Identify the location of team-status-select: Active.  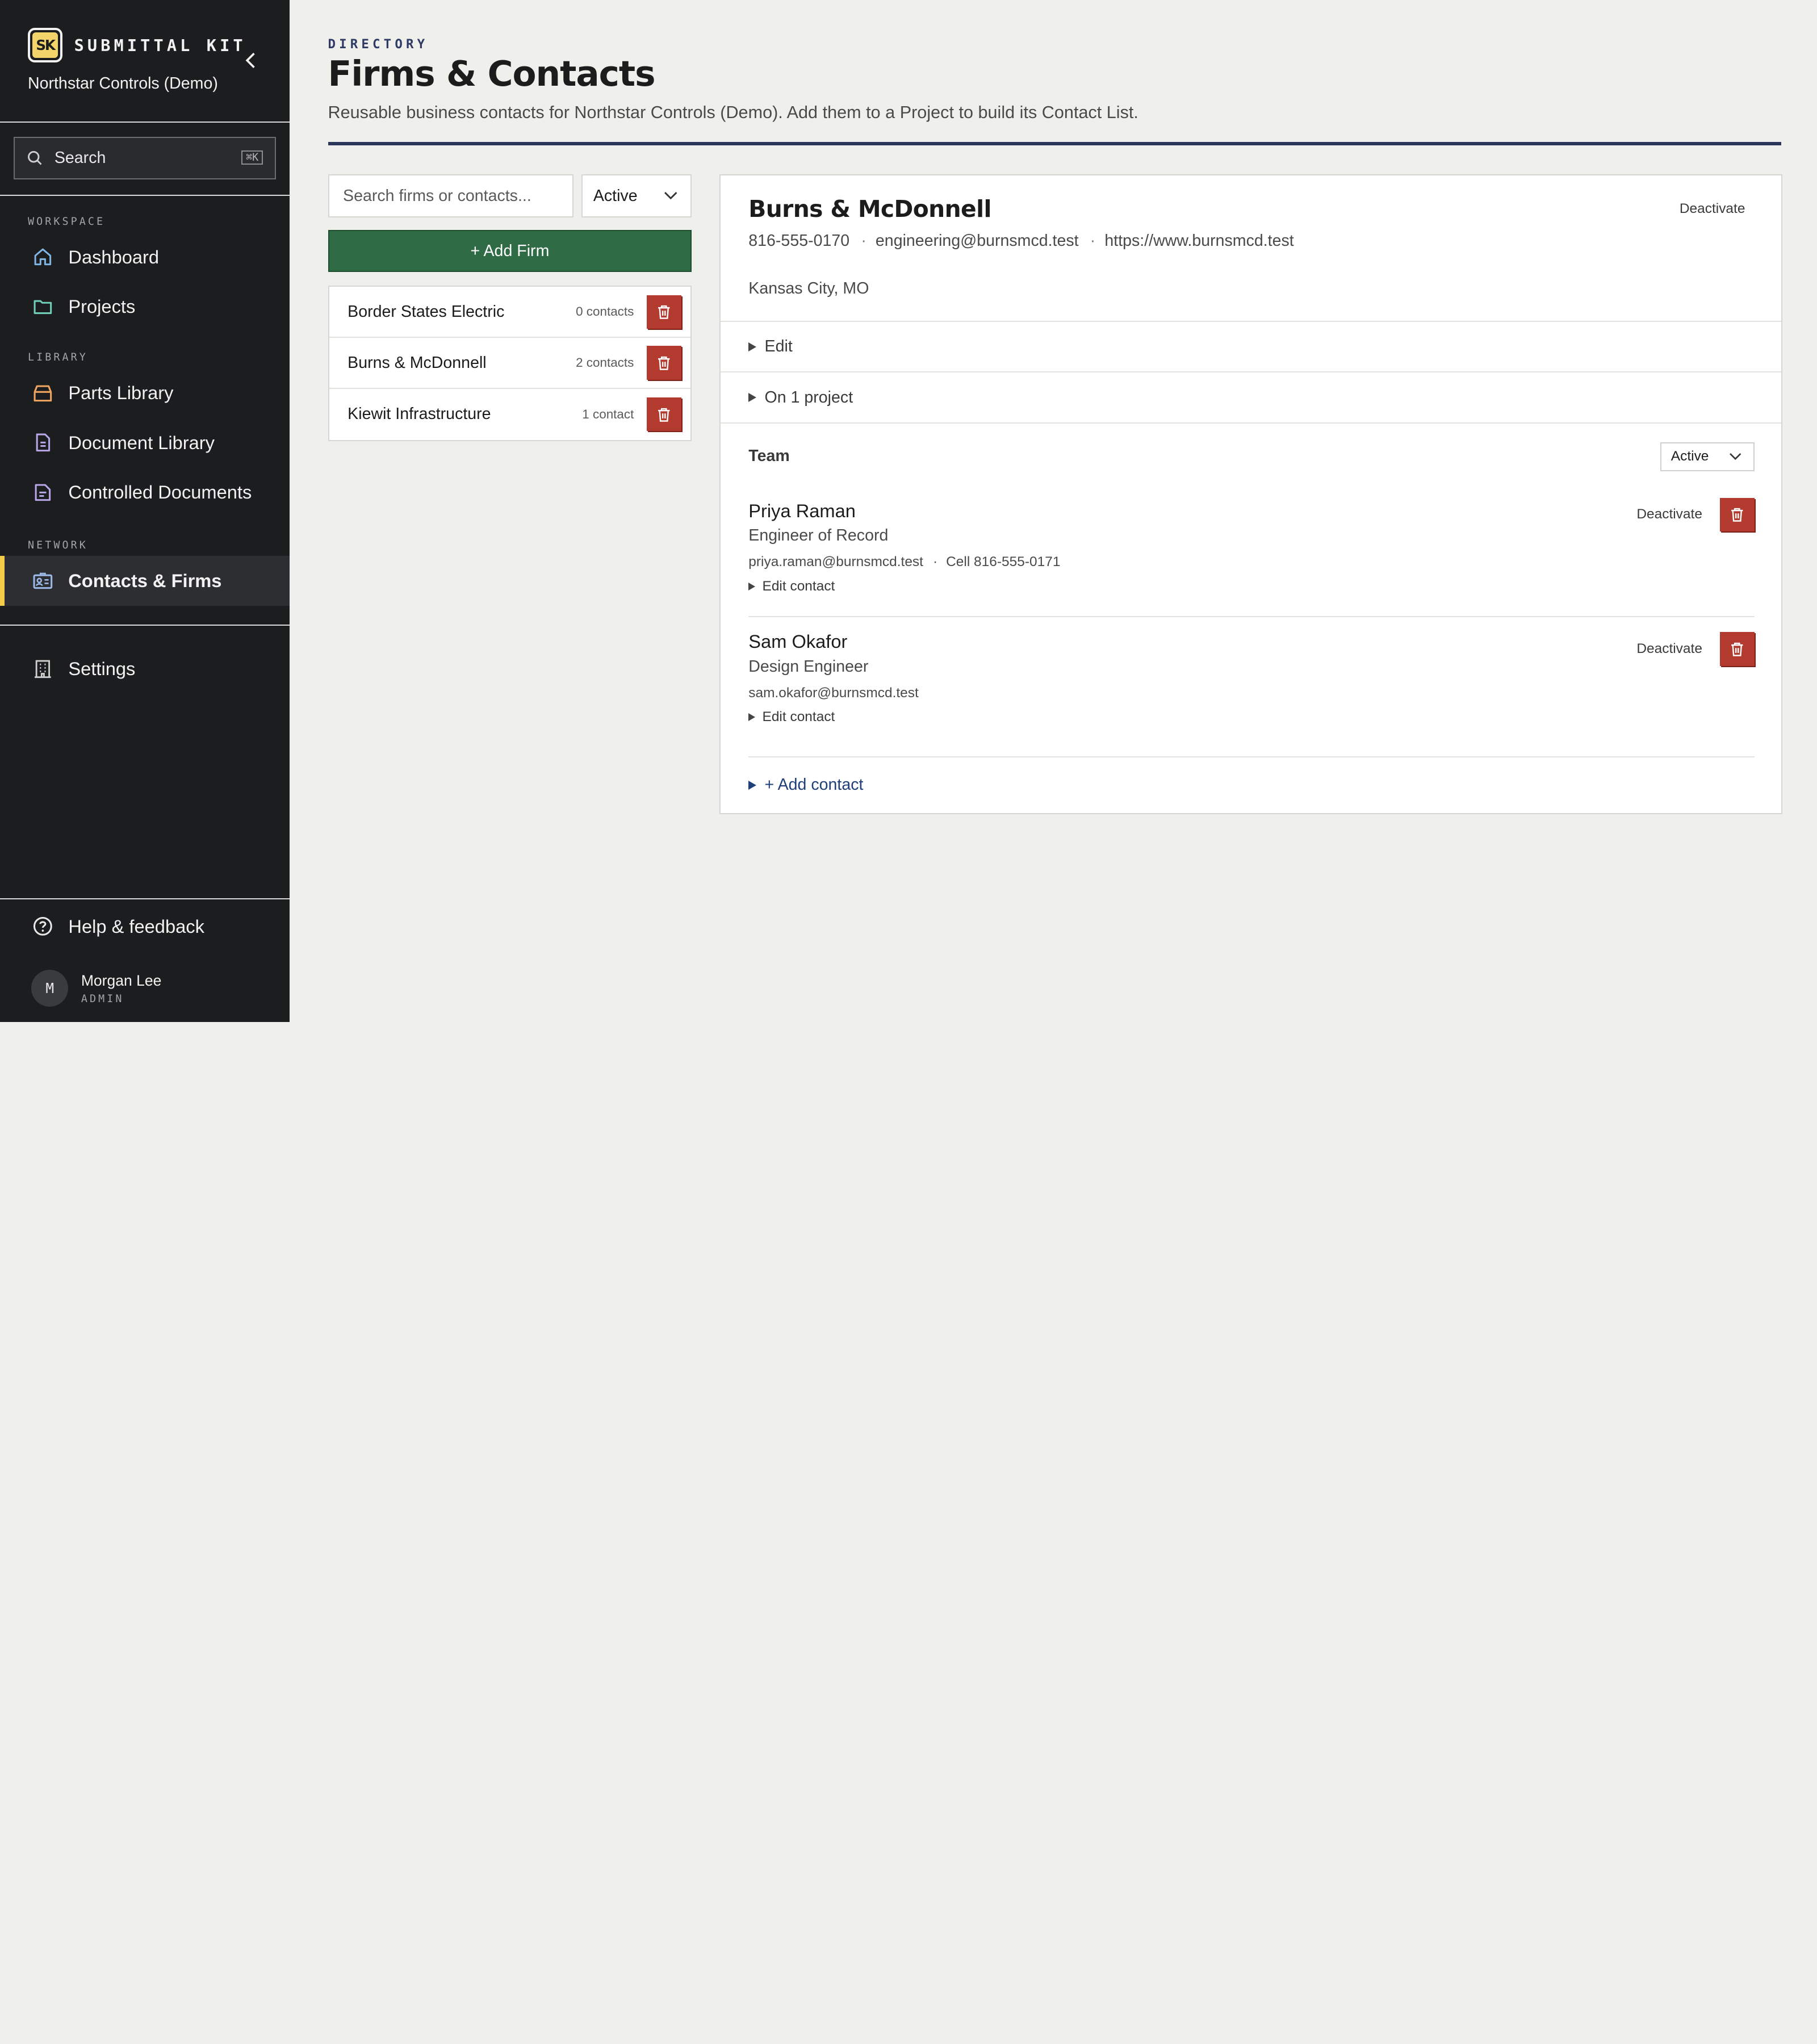
(1708, 456).